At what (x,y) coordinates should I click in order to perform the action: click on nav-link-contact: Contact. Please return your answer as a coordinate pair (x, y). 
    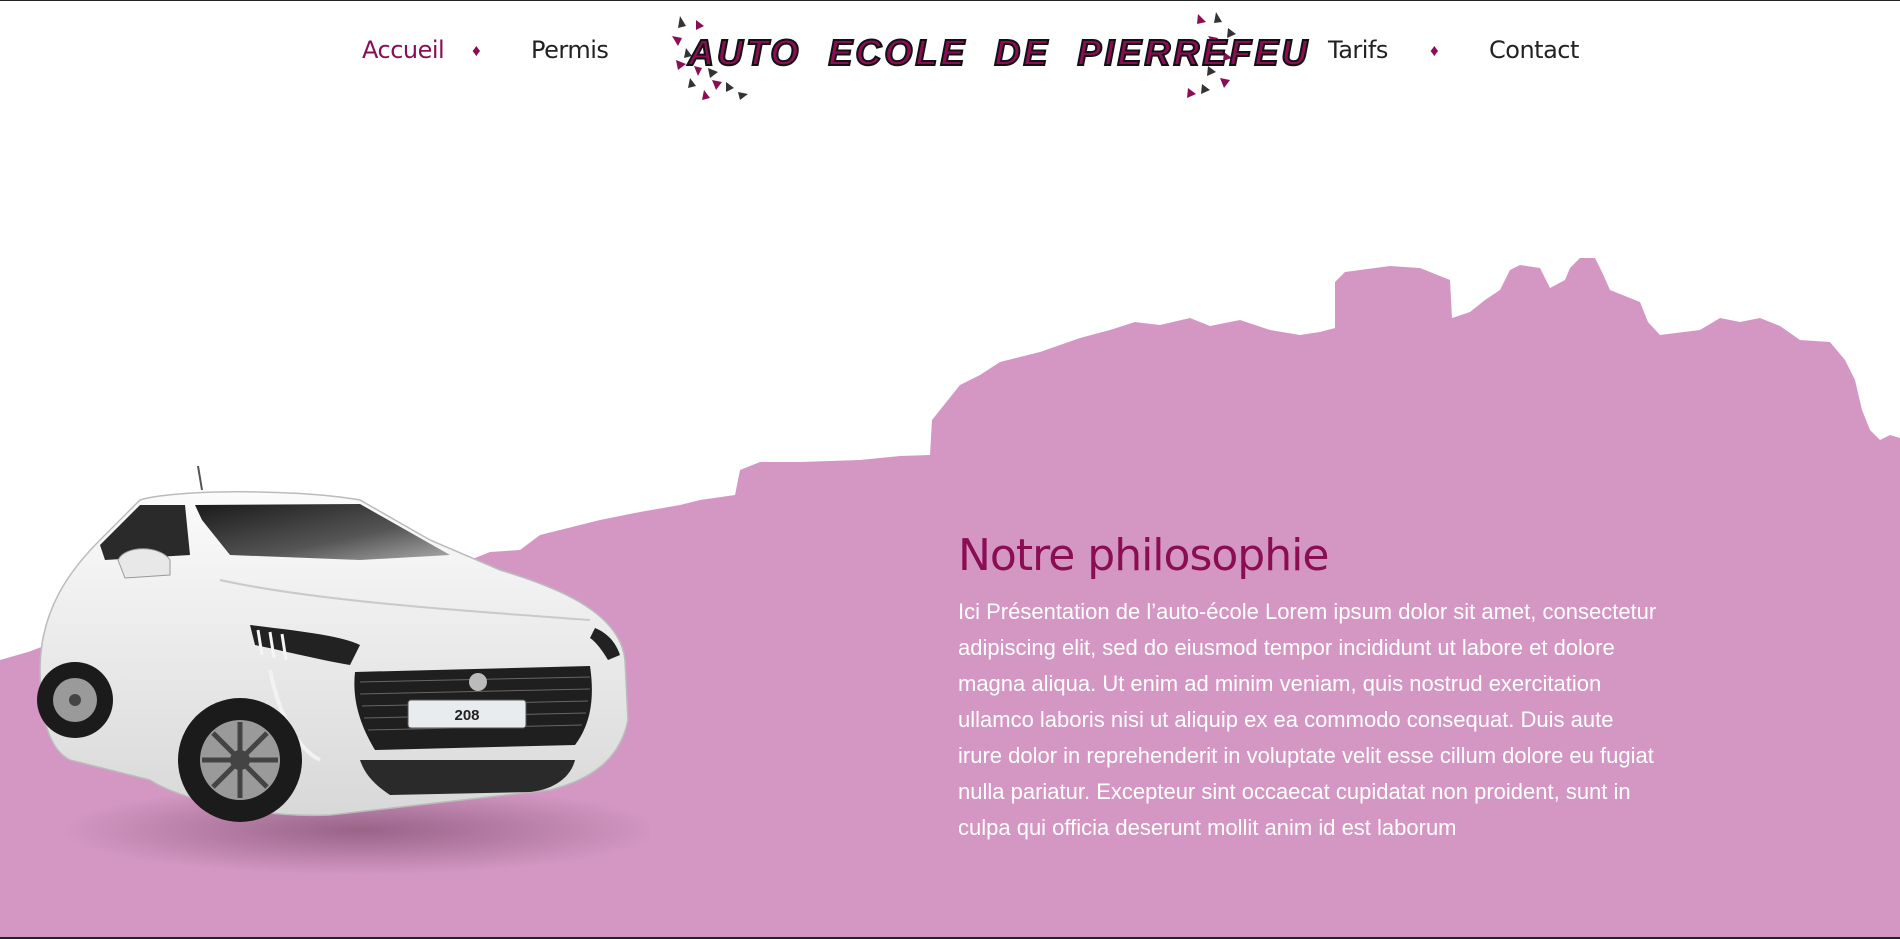
    Looking at the image, I should click on (1534, 50).